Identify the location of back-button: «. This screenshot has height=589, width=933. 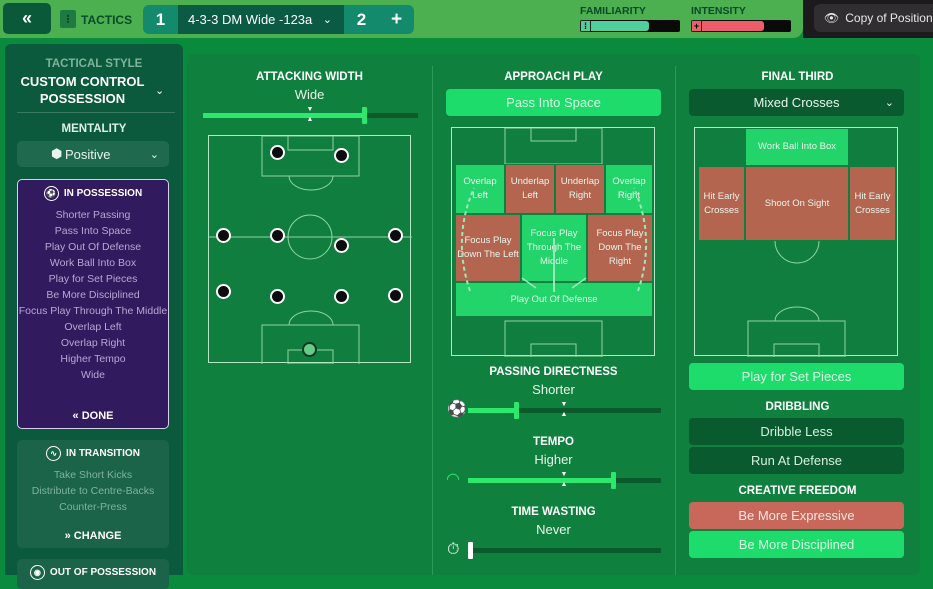
(27, 18).